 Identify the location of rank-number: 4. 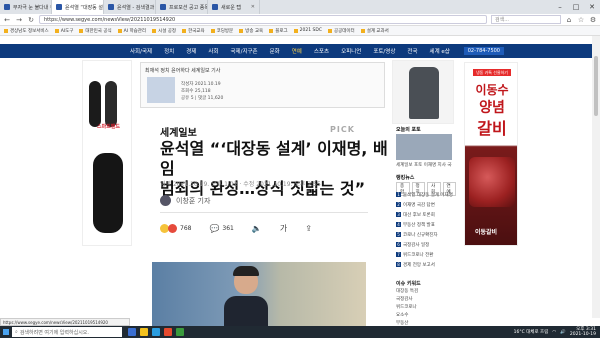
(398, 224).